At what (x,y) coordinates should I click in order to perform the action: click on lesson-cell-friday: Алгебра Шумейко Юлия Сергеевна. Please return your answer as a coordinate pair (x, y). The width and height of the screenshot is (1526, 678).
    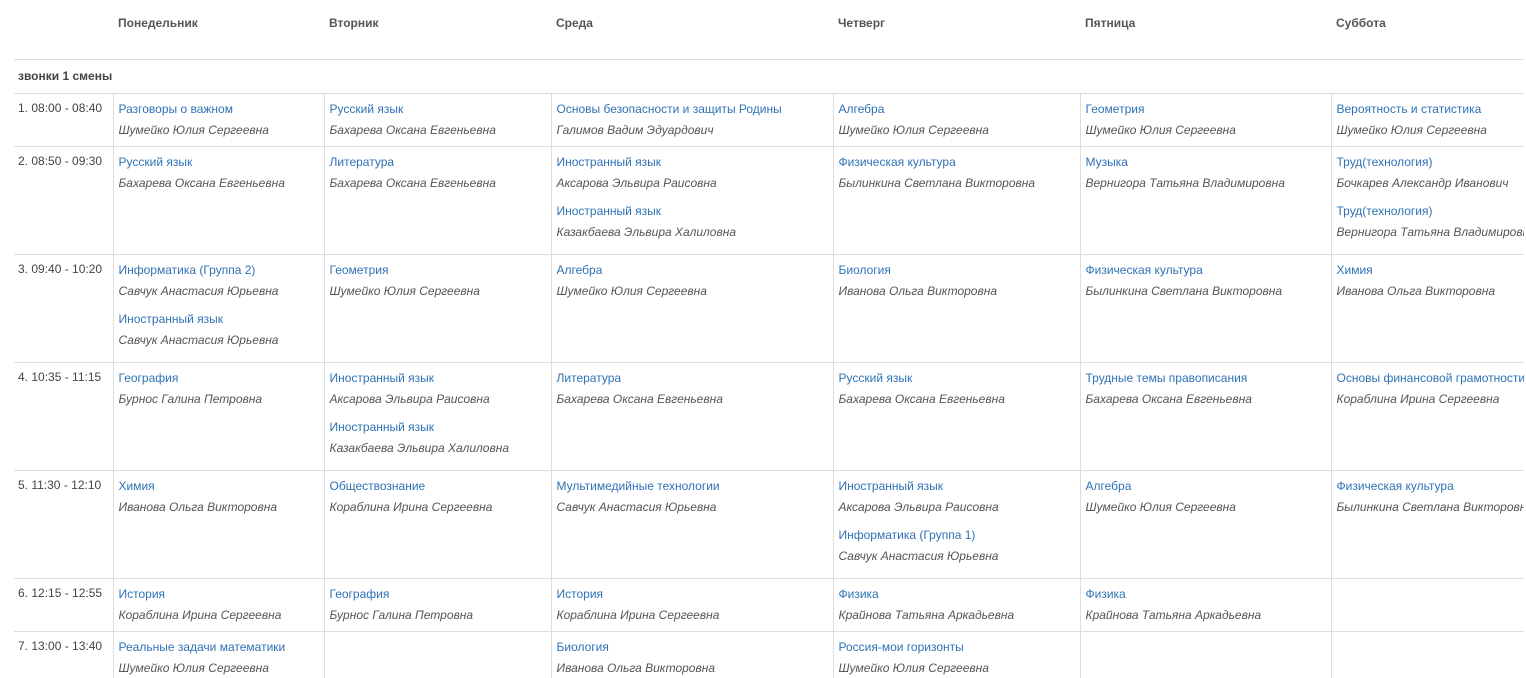
    Looking at the image, I should click on (1205, 524).